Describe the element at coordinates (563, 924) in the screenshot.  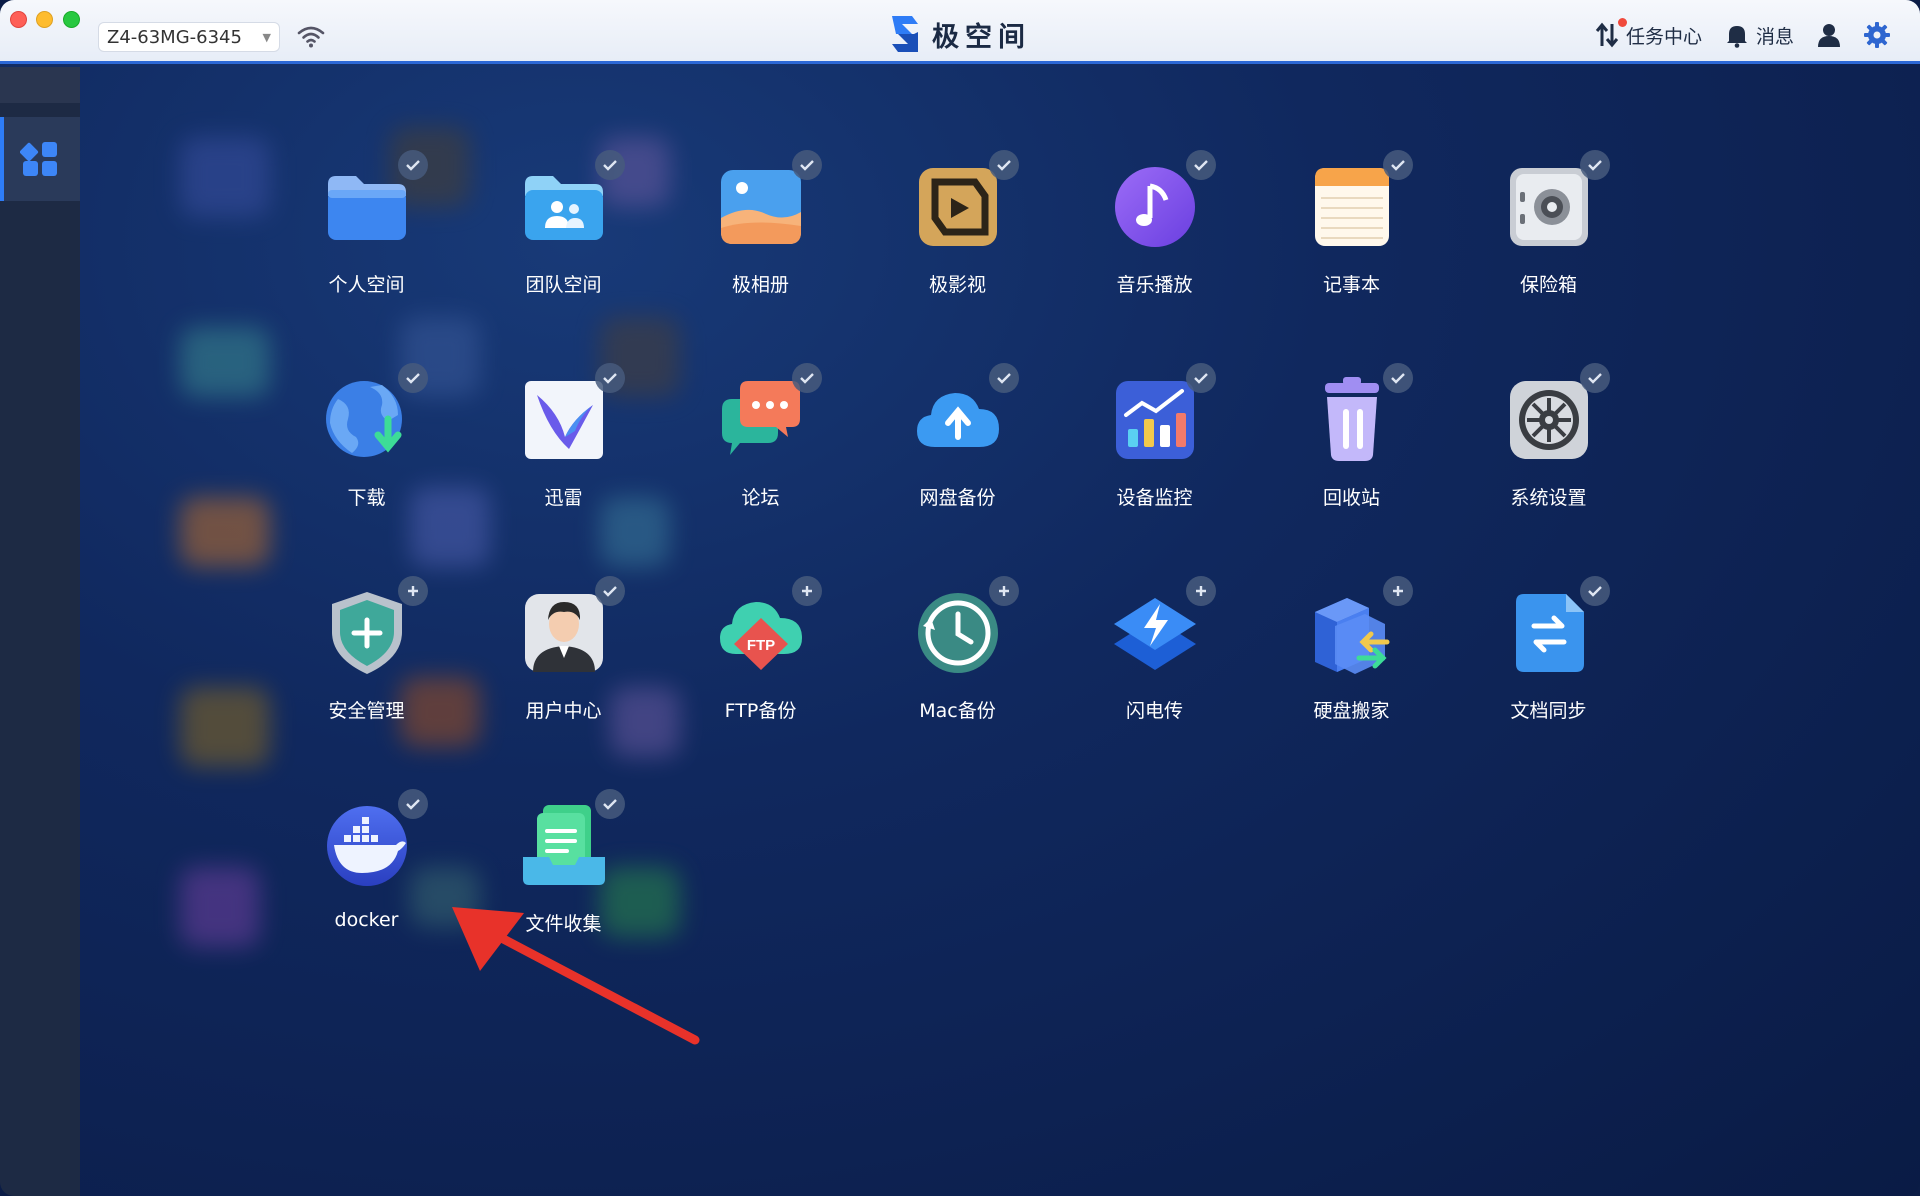
I see `app-label: 文件收集` at that location.